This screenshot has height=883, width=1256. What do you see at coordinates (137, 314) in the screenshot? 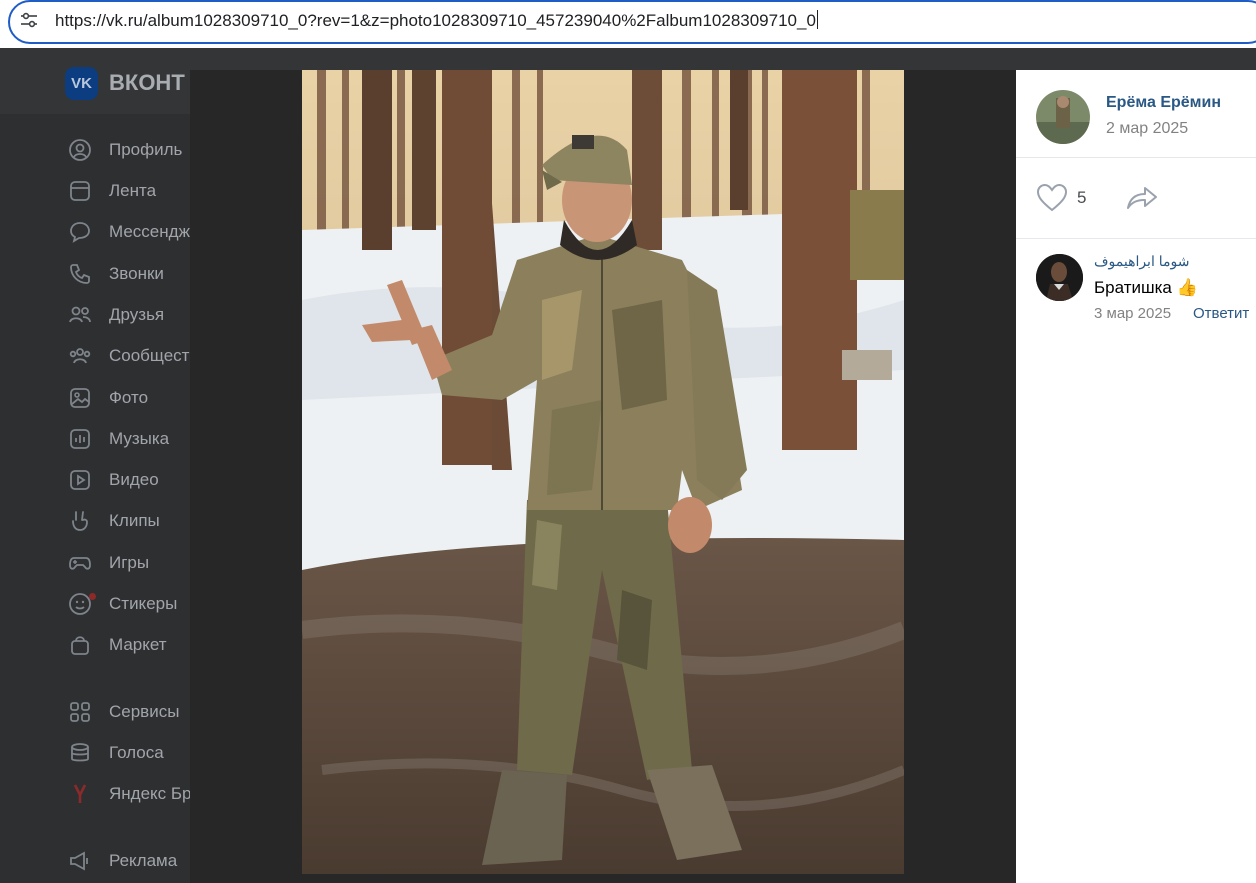
I see `sidebar-item-label: Друзья` at bounding box center [137, 314].